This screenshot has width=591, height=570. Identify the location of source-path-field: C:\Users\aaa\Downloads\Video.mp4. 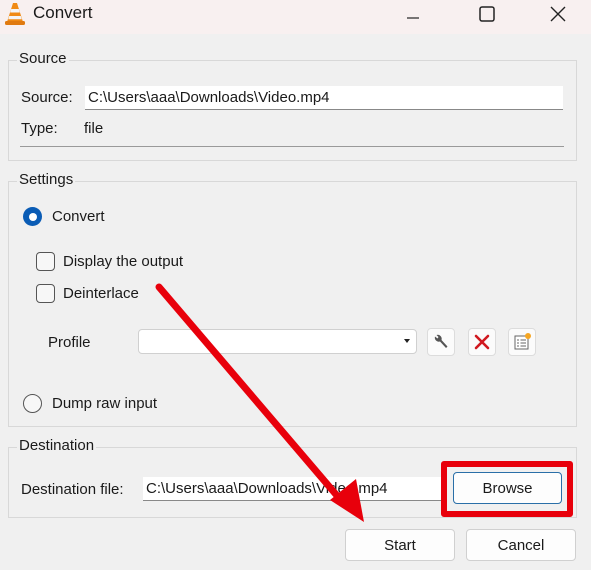
(324, 98).